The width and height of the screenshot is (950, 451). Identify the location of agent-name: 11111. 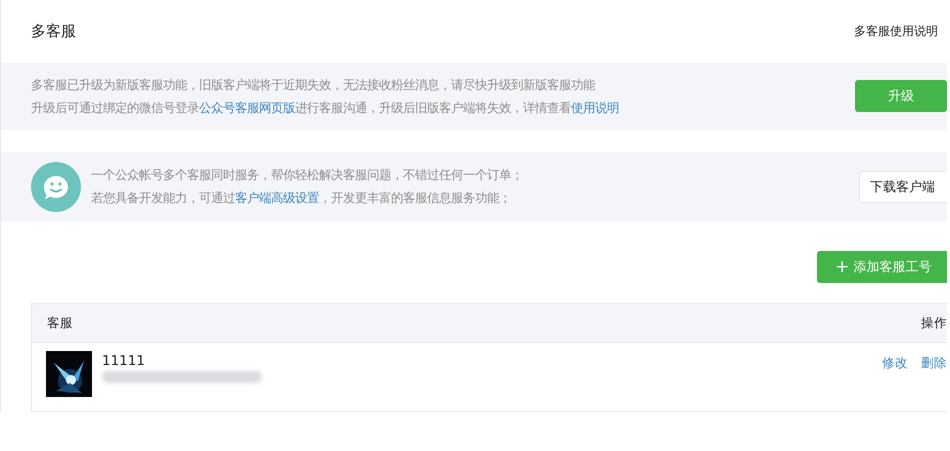
(124, 361).